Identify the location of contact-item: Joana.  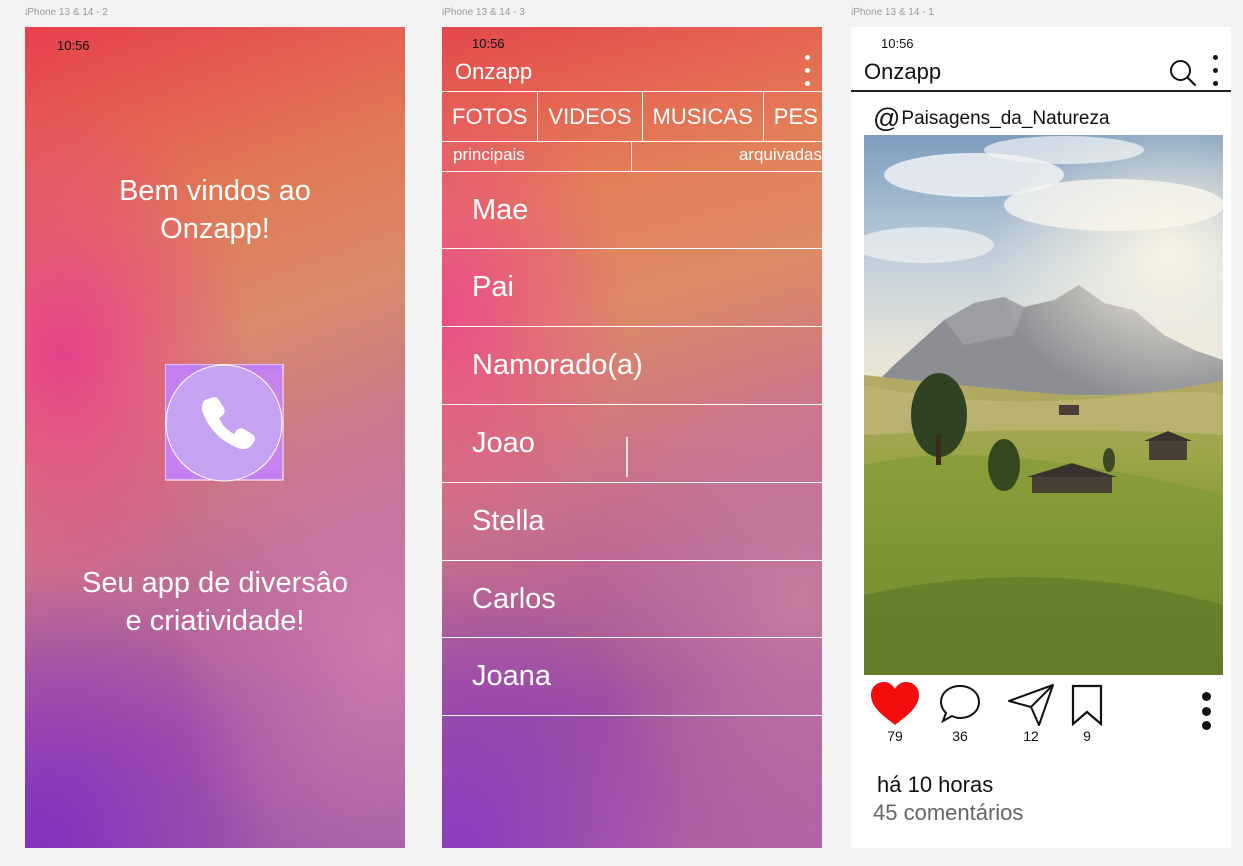
(632, 677).